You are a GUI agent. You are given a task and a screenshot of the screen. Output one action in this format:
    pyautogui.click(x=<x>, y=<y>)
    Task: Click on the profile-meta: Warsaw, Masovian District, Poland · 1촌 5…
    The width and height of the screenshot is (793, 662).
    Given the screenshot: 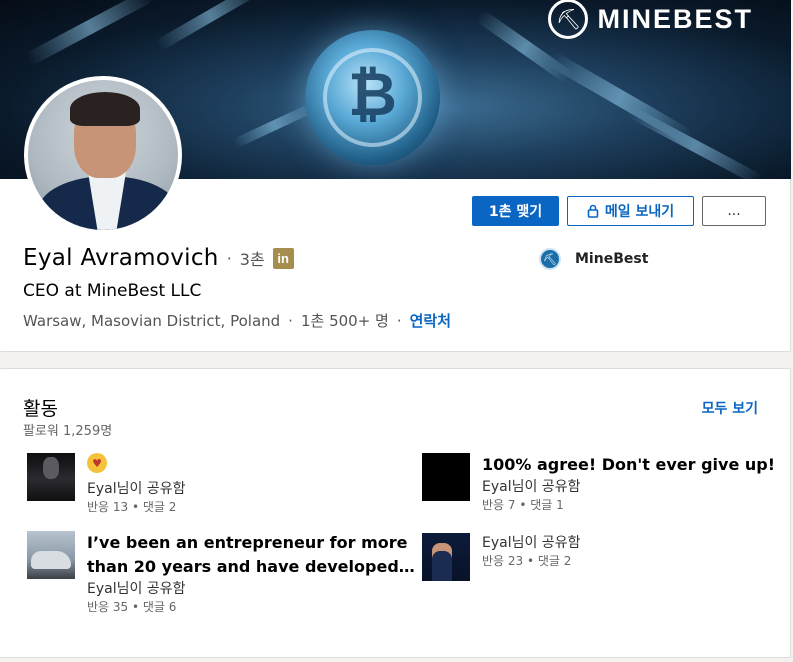 What is the action you would take?
    pyautogui.click(x=237, y=320)
    